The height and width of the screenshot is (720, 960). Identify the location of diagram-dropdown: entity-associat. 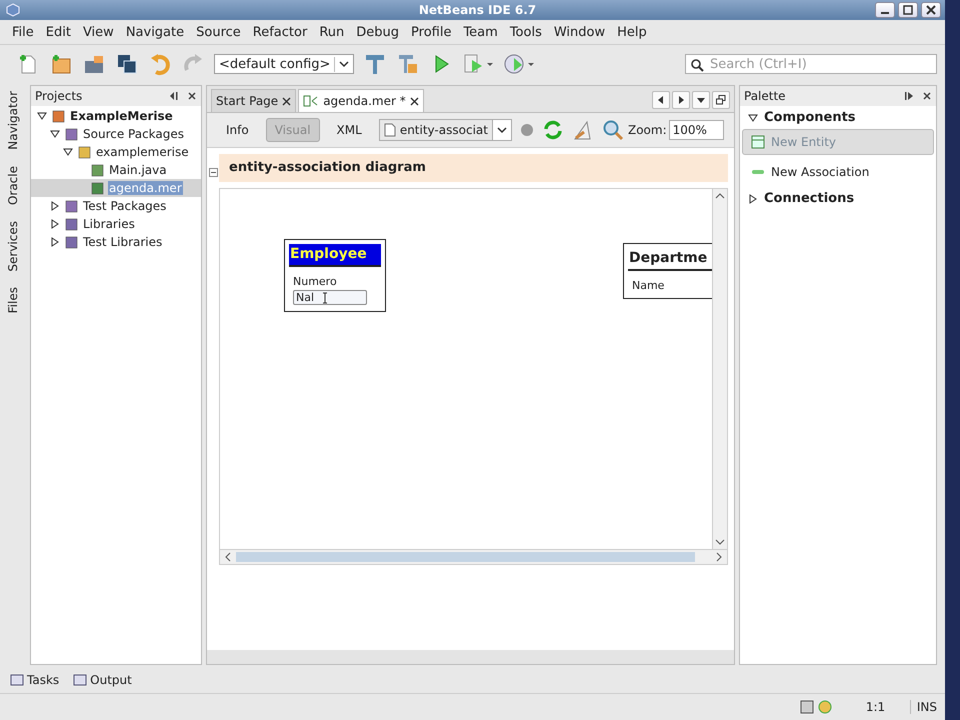
(445, 130).